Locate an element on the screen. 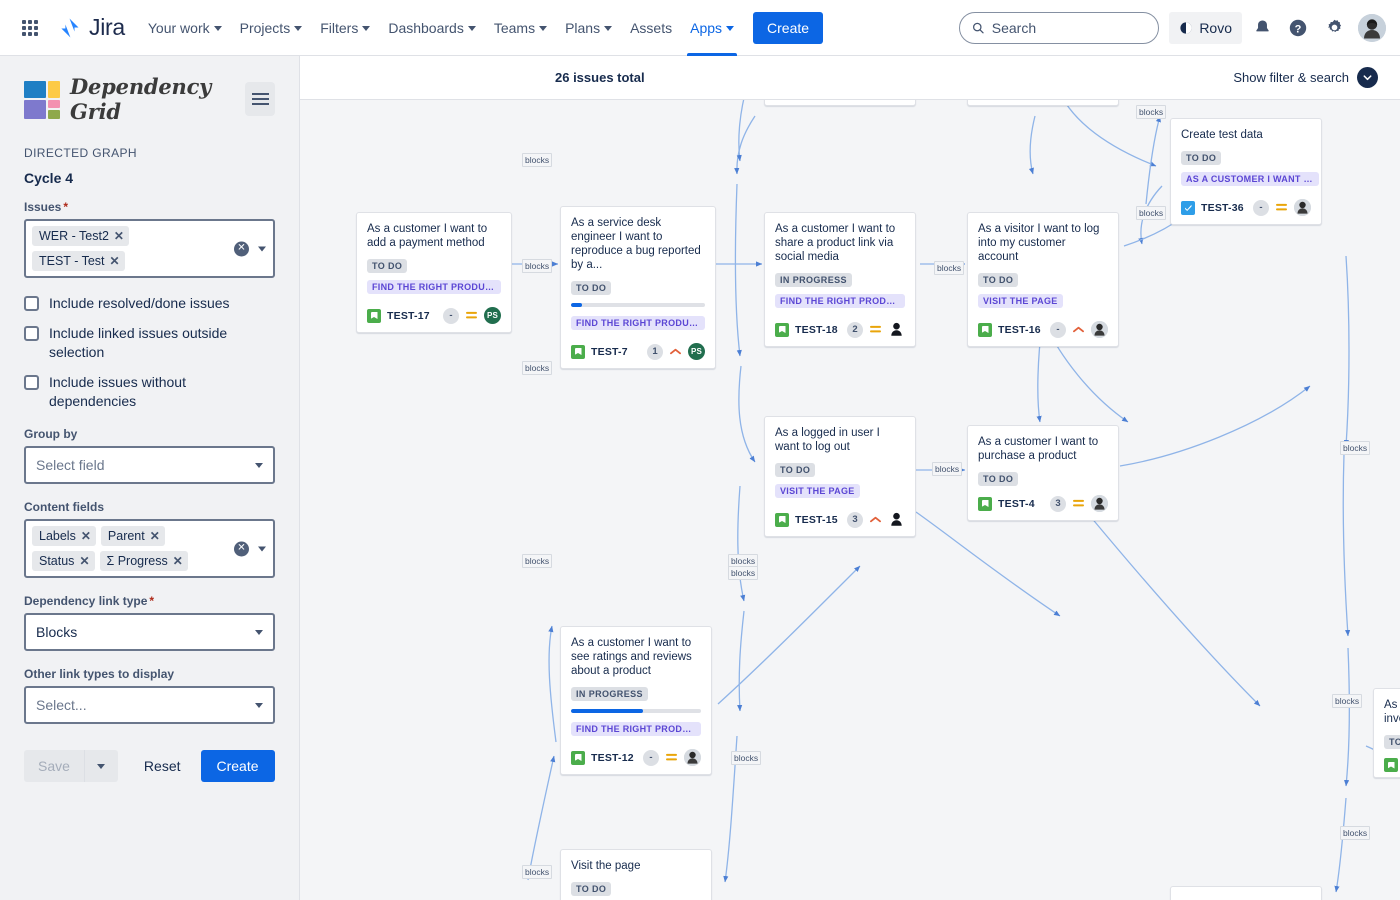 This screenshot has width=1400, height=900. content-field-tag: Parent ✕ is located at coordinates (132, 536).